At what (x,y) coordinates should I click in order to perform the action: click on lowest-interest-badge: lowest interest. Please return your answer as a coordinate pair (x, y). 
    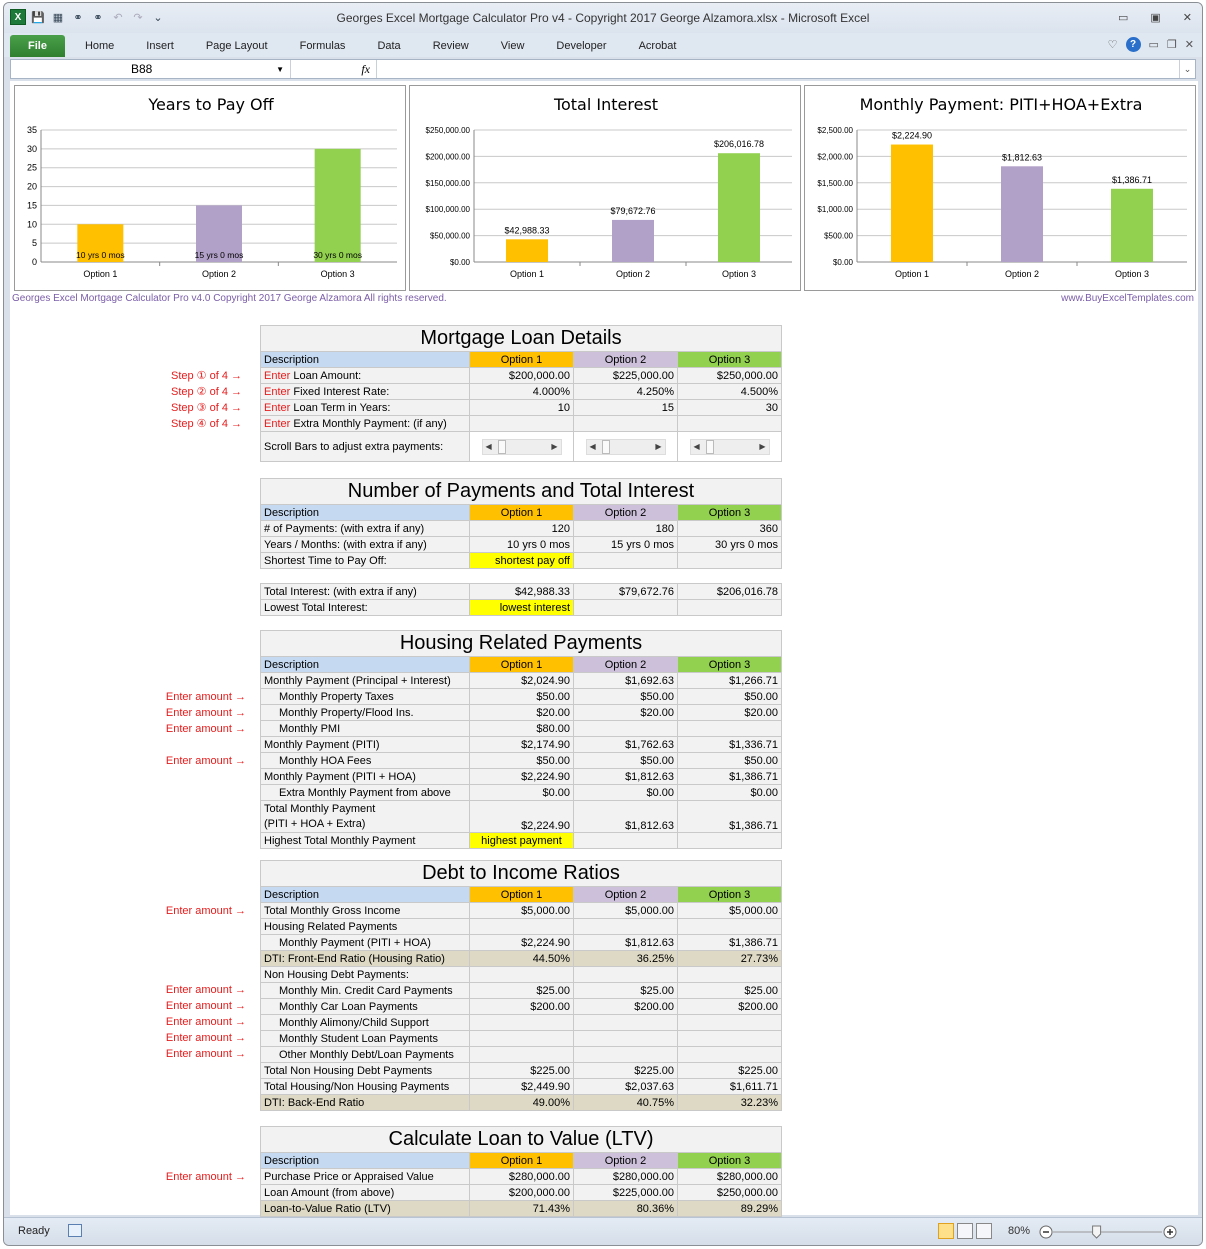
    Looking at the image, I should click on (521, 607).